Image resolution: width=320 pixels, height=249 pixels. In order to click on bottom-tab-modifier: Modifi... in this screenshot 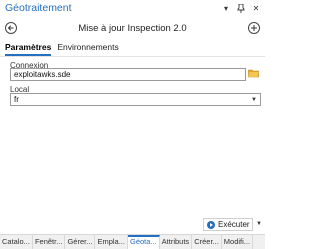, I will do `click(238, 242)`.